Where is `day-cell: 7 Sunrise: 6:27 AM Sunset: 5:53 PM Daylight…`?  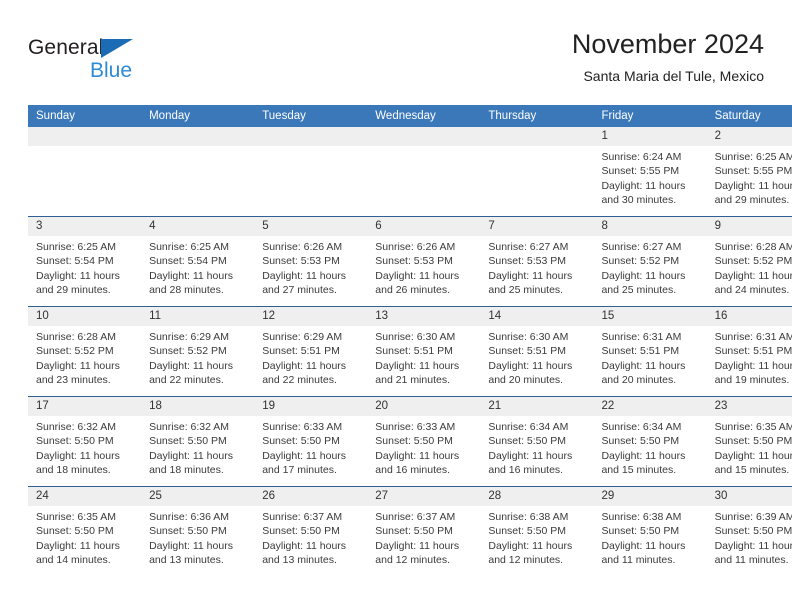
day-cell: 7 Sunrise: 6:27 AM Sunset: 5:53 PM Daylight… is located at coordinates (537, 261).